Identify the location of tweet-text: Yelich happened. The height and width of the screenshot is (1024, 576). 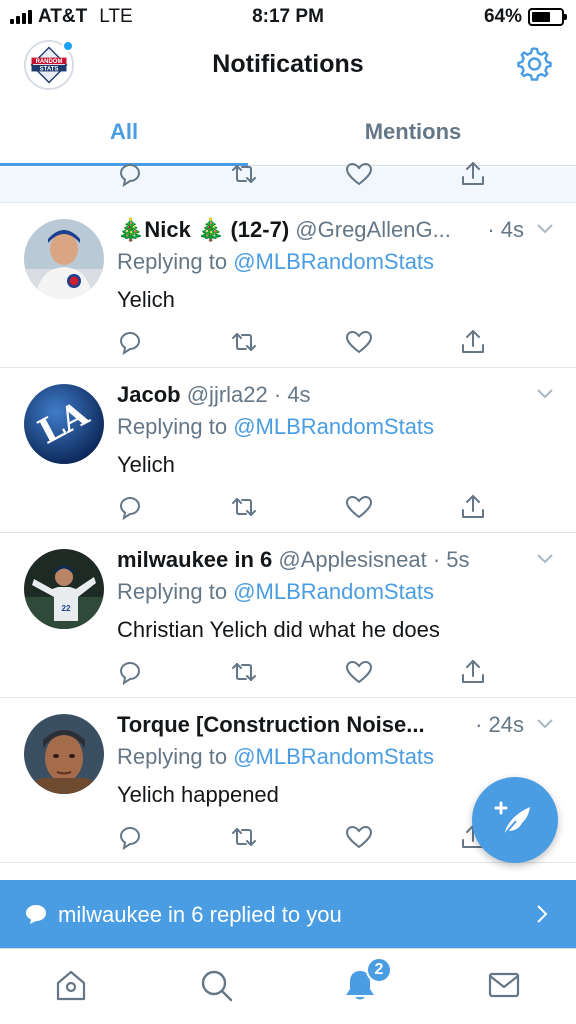
(198, 794).